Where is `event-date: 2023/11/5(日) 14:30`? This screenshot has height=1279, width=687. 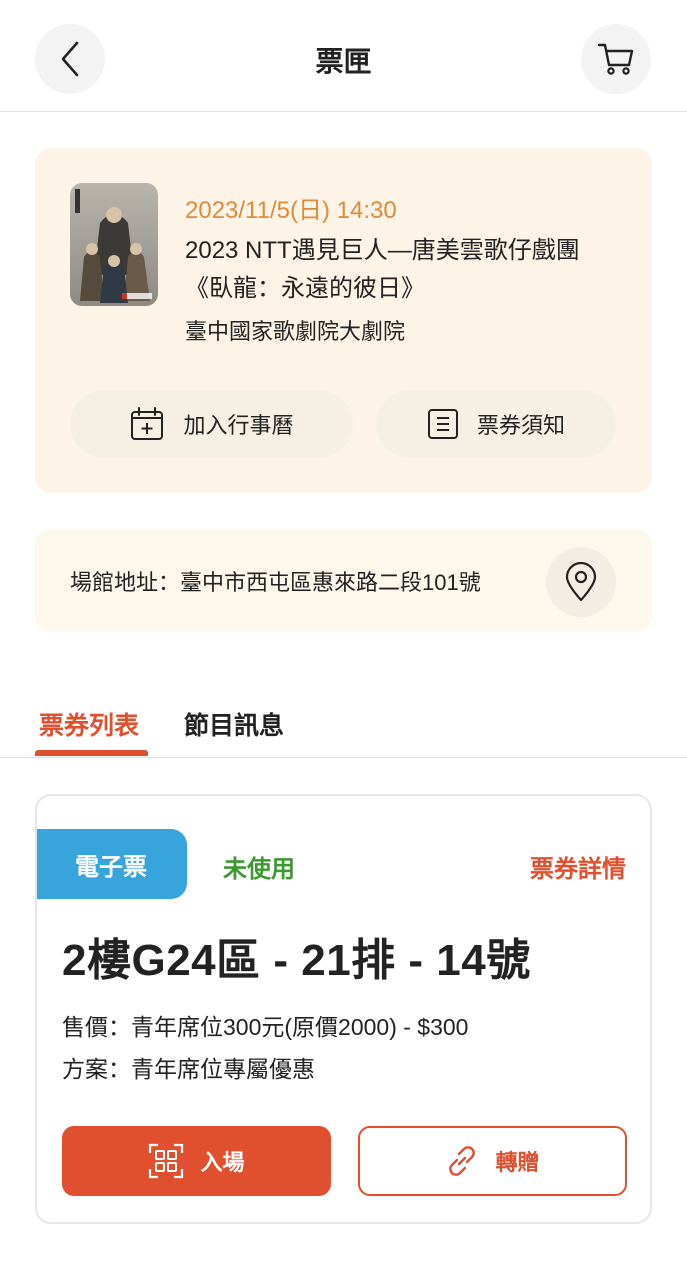 event-date: 2023/11/5(日) 14:30 is located at coordinates (291, 210).